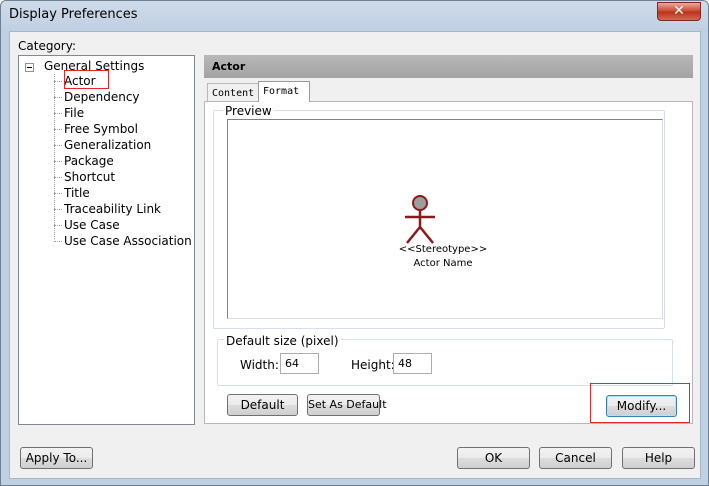  I want to click on panel-header-title: Actor, so click(229, 66).